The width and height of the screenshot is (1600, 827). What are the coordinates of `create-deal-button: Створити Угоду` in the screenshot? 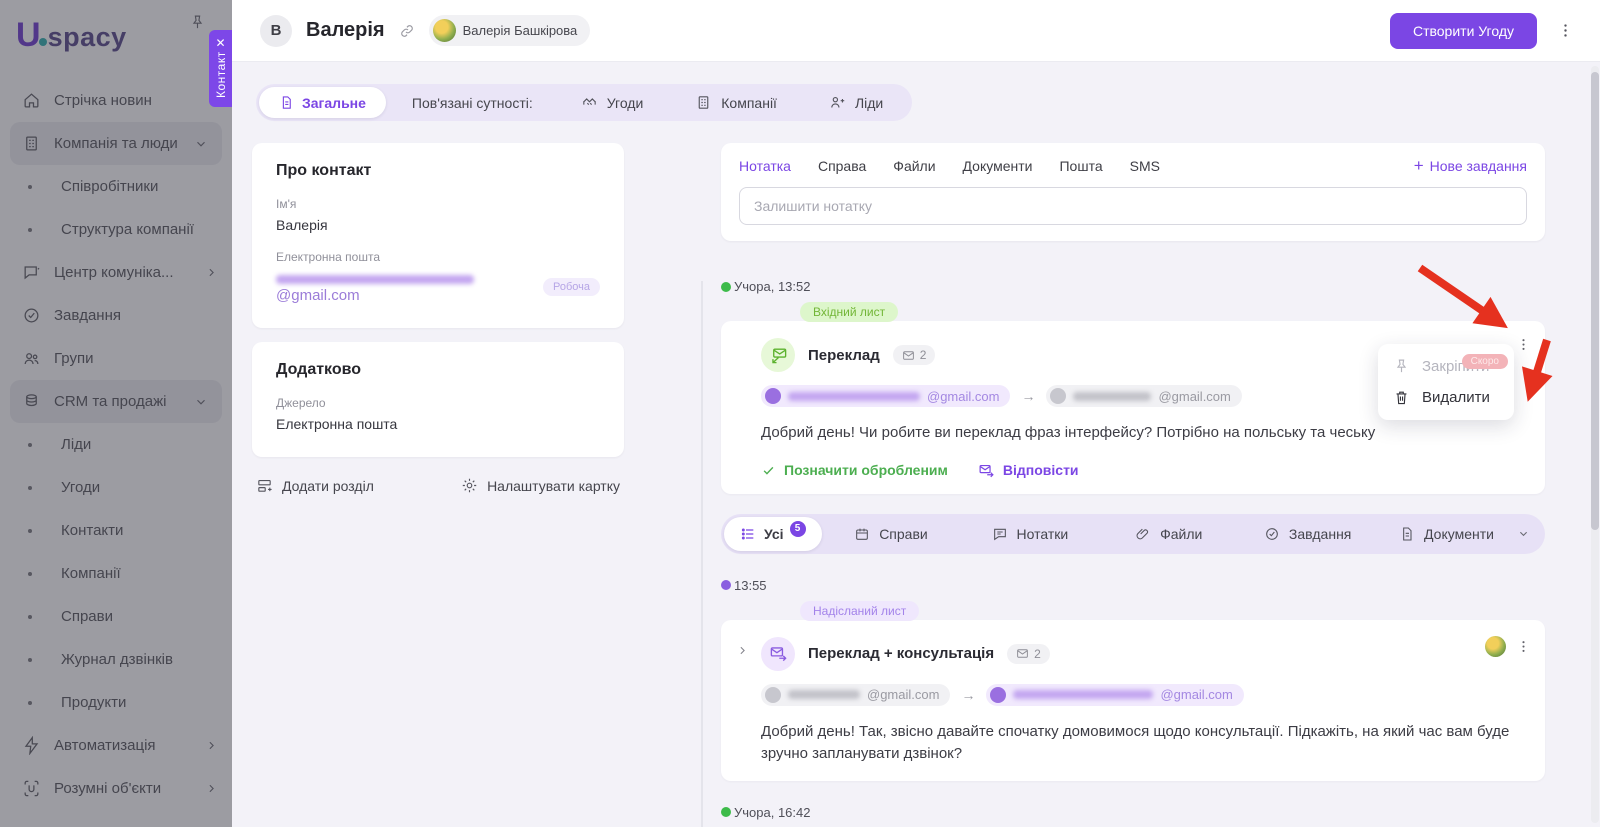 It's located at (1463, 30).